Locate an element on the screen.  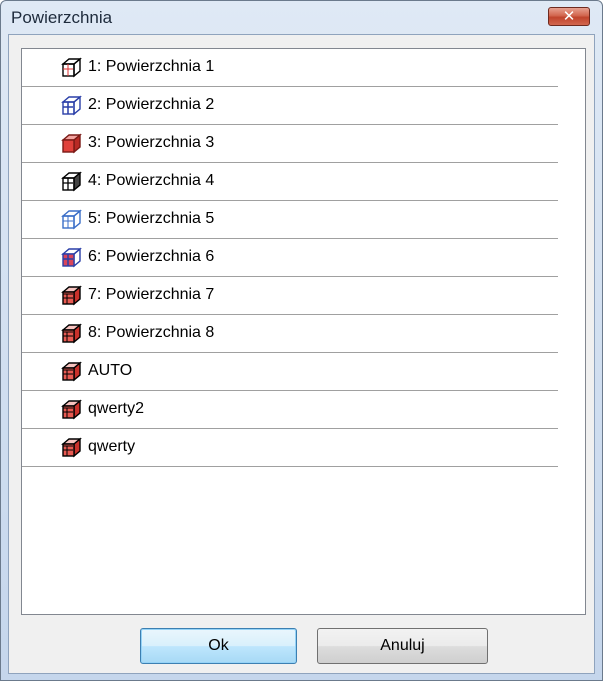
list-item-label: 5: Powierzchnia 5 is located at coordinates (151, 218).